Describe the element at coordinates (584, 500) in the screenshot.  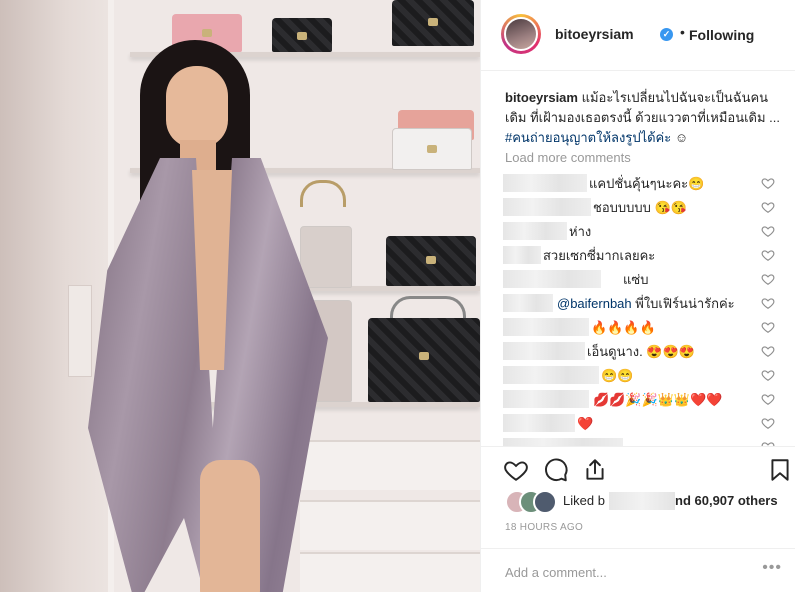
I see `likes-prefix: Liked b` at that location.